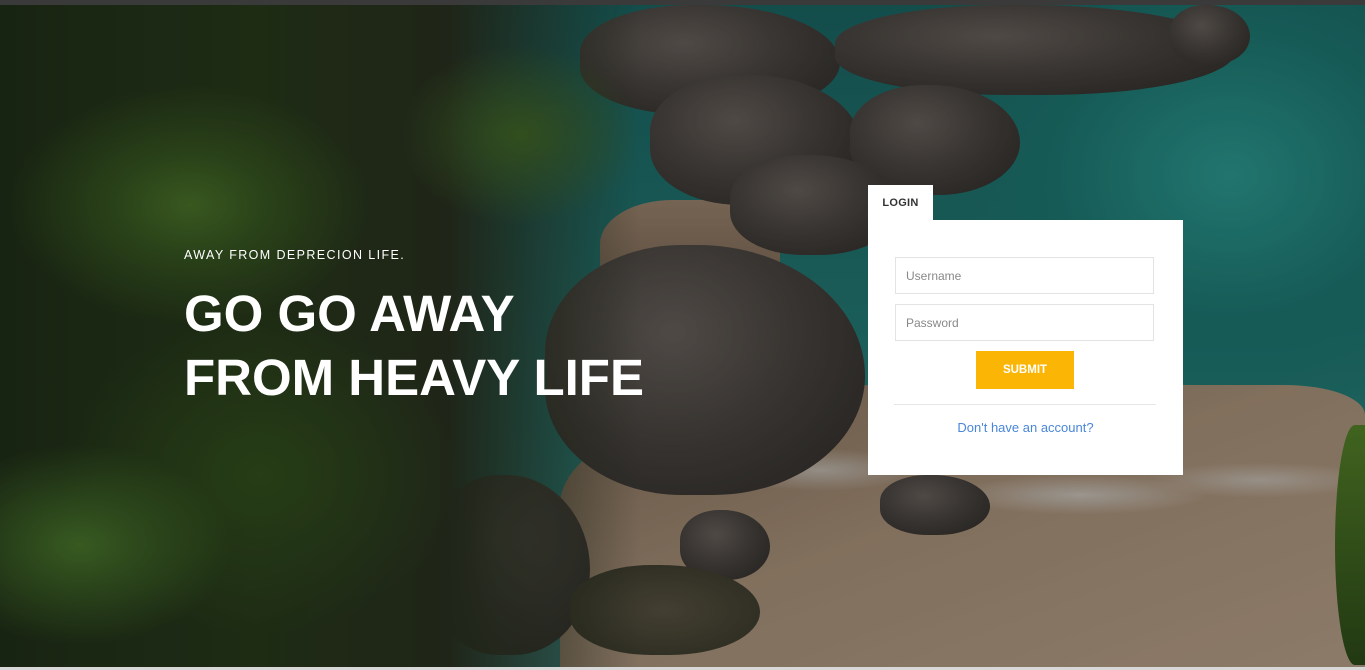 This screenshot has height=670, width=1365. Describe the element at coordinates (349, 313) in the screenshot. I see `hero-headline-line-1: GO GO AWAY` at that location.